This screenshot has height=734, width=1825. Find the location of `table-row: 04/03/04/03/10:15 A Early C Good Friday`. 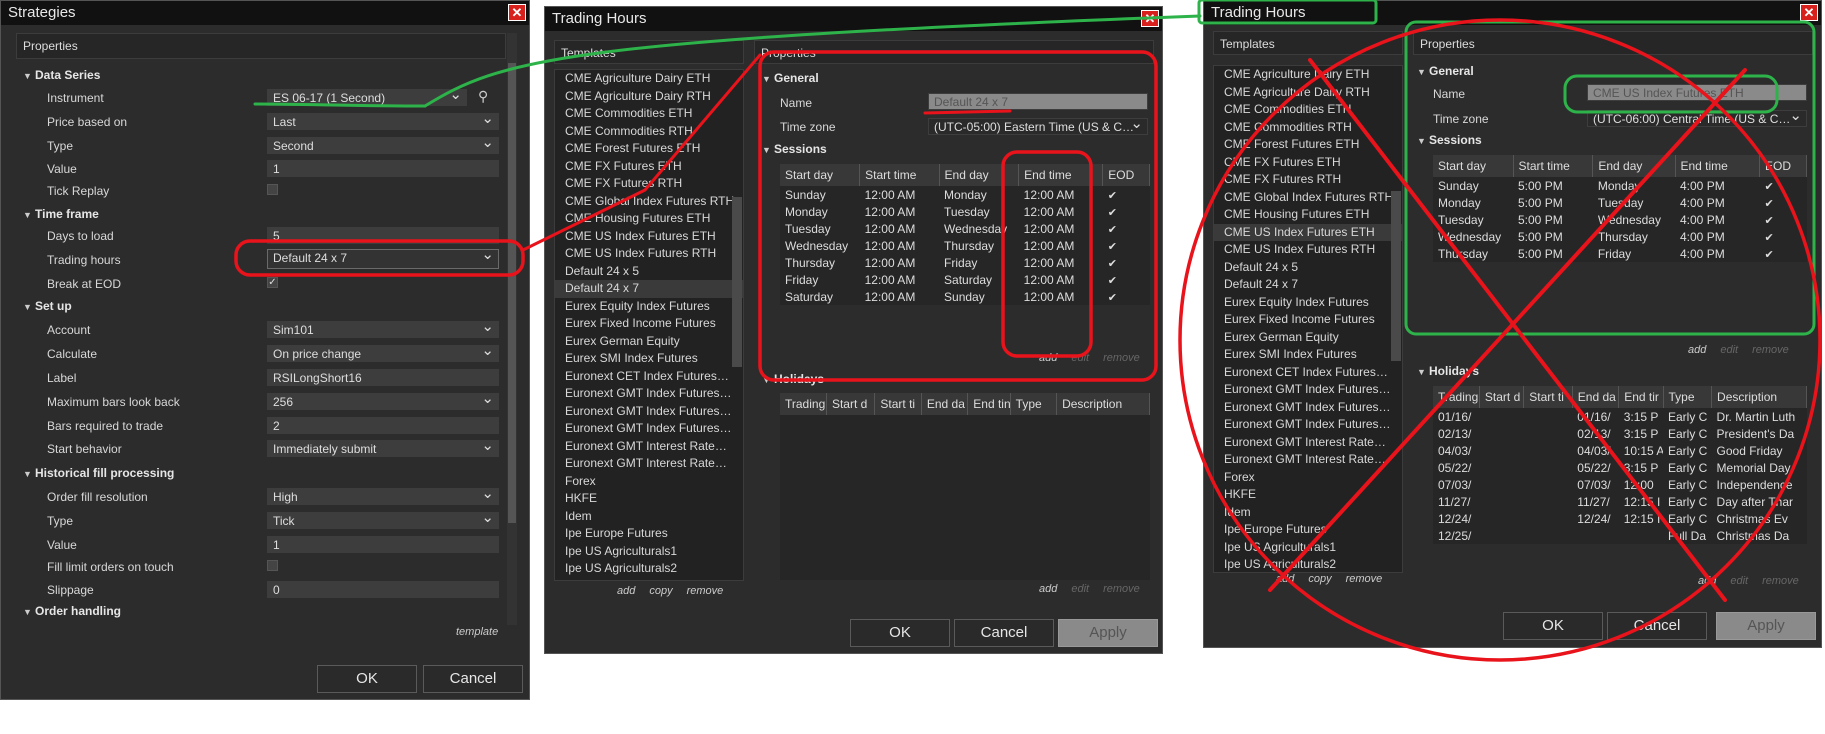

table-row: 04/03/04/03/10:15 A Early C Good Friday is located at coordinates (1620, 450).